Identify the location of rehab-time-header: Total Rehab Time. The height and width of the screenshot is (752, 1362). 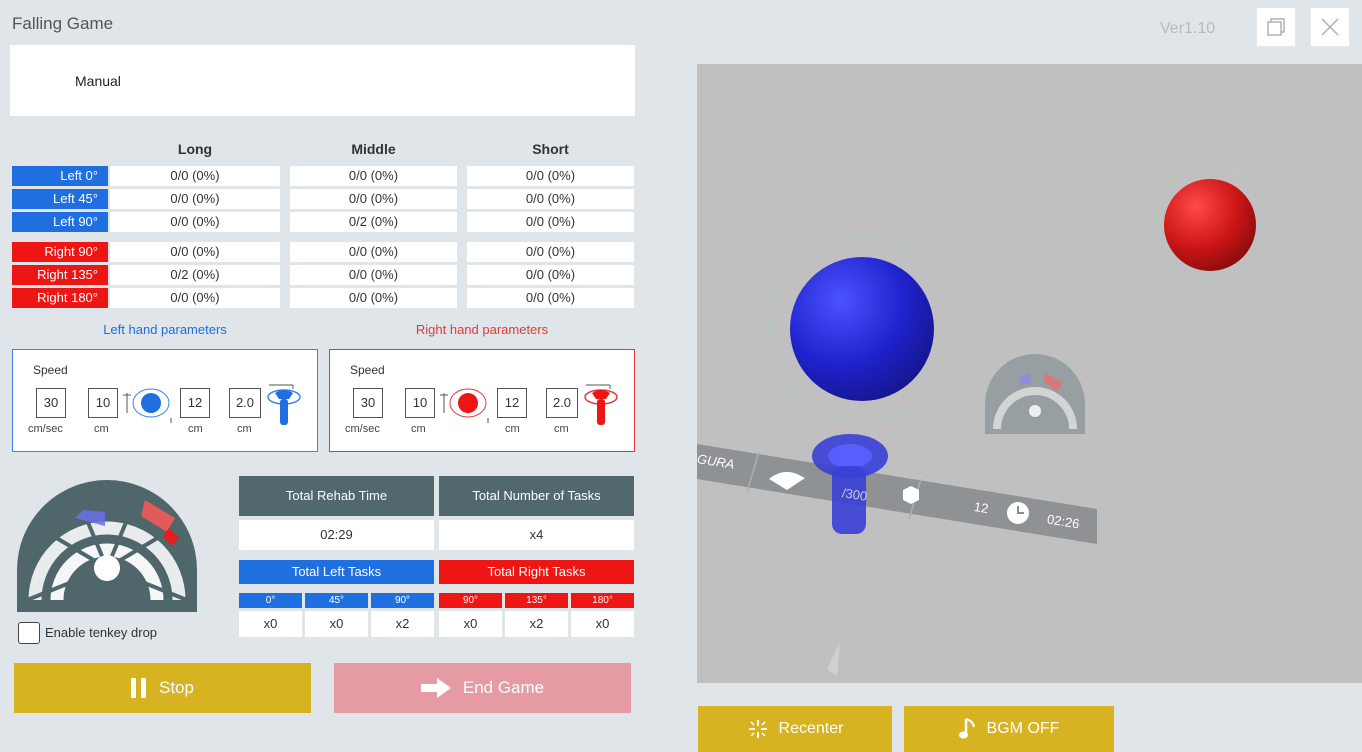
(336, 496).